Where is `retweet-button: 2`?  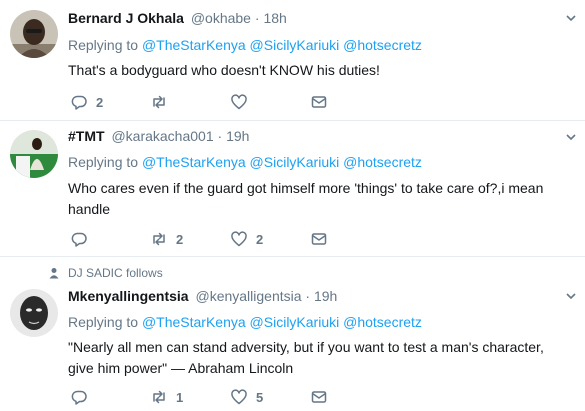
retweet-button: 2 is located at coordinates (166, 239).